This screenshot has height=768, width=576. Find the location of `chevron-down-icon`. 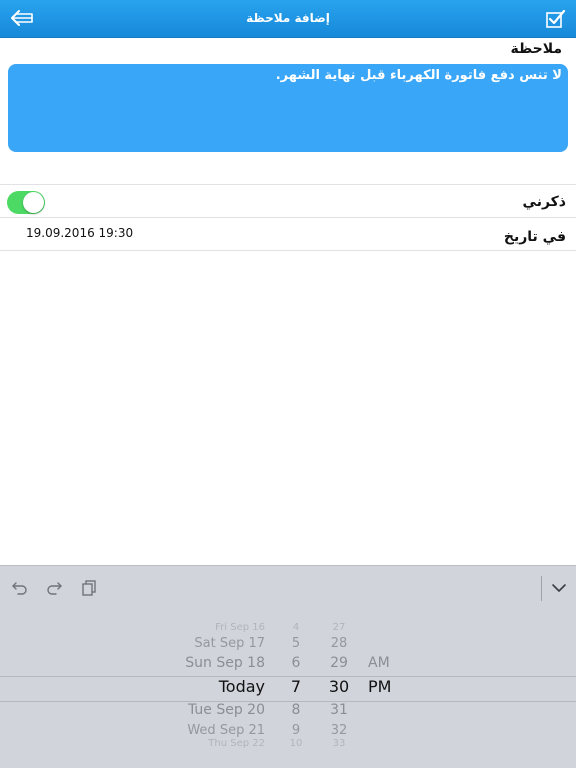

chevron-down-icon is located at coordinates (559, 588).